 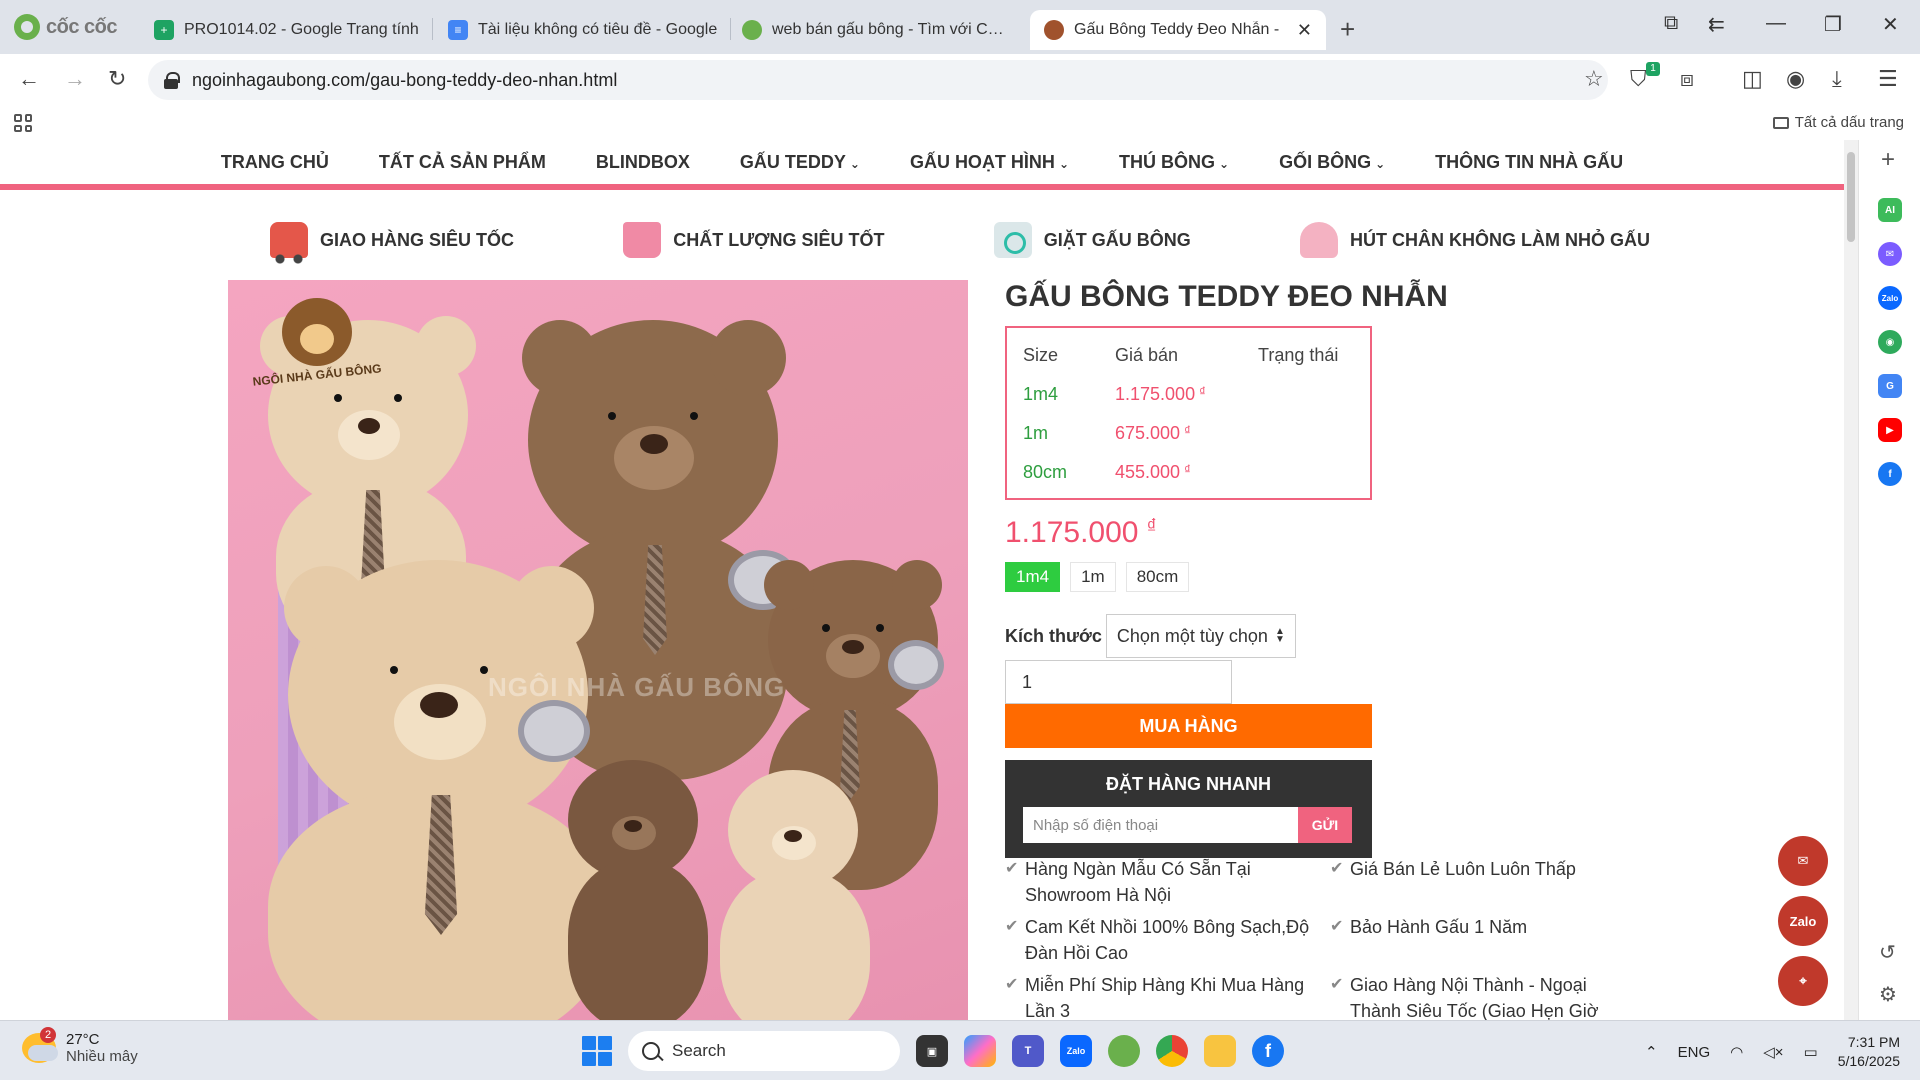 I want to click on chrome-icon, so click(x=1172, y=1051).